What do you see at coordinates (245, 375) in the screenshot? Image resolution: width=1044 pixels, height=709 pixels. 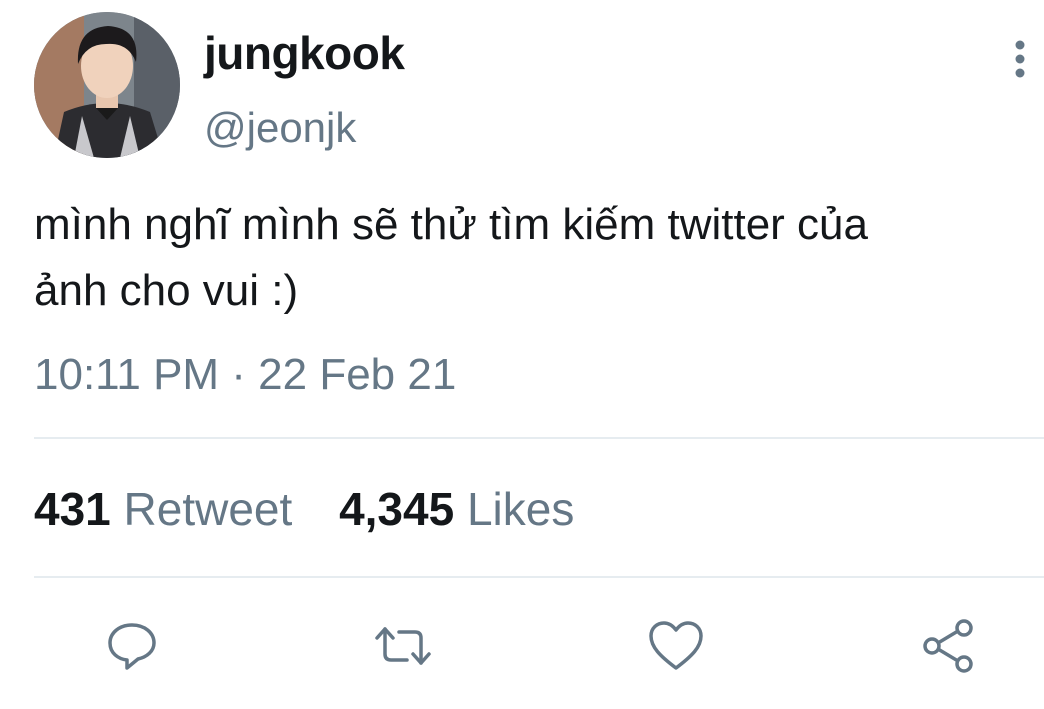 I see `tweet-timestamp: 10:11 PM · 22 Feb 21` at bounding box center [245, 375].